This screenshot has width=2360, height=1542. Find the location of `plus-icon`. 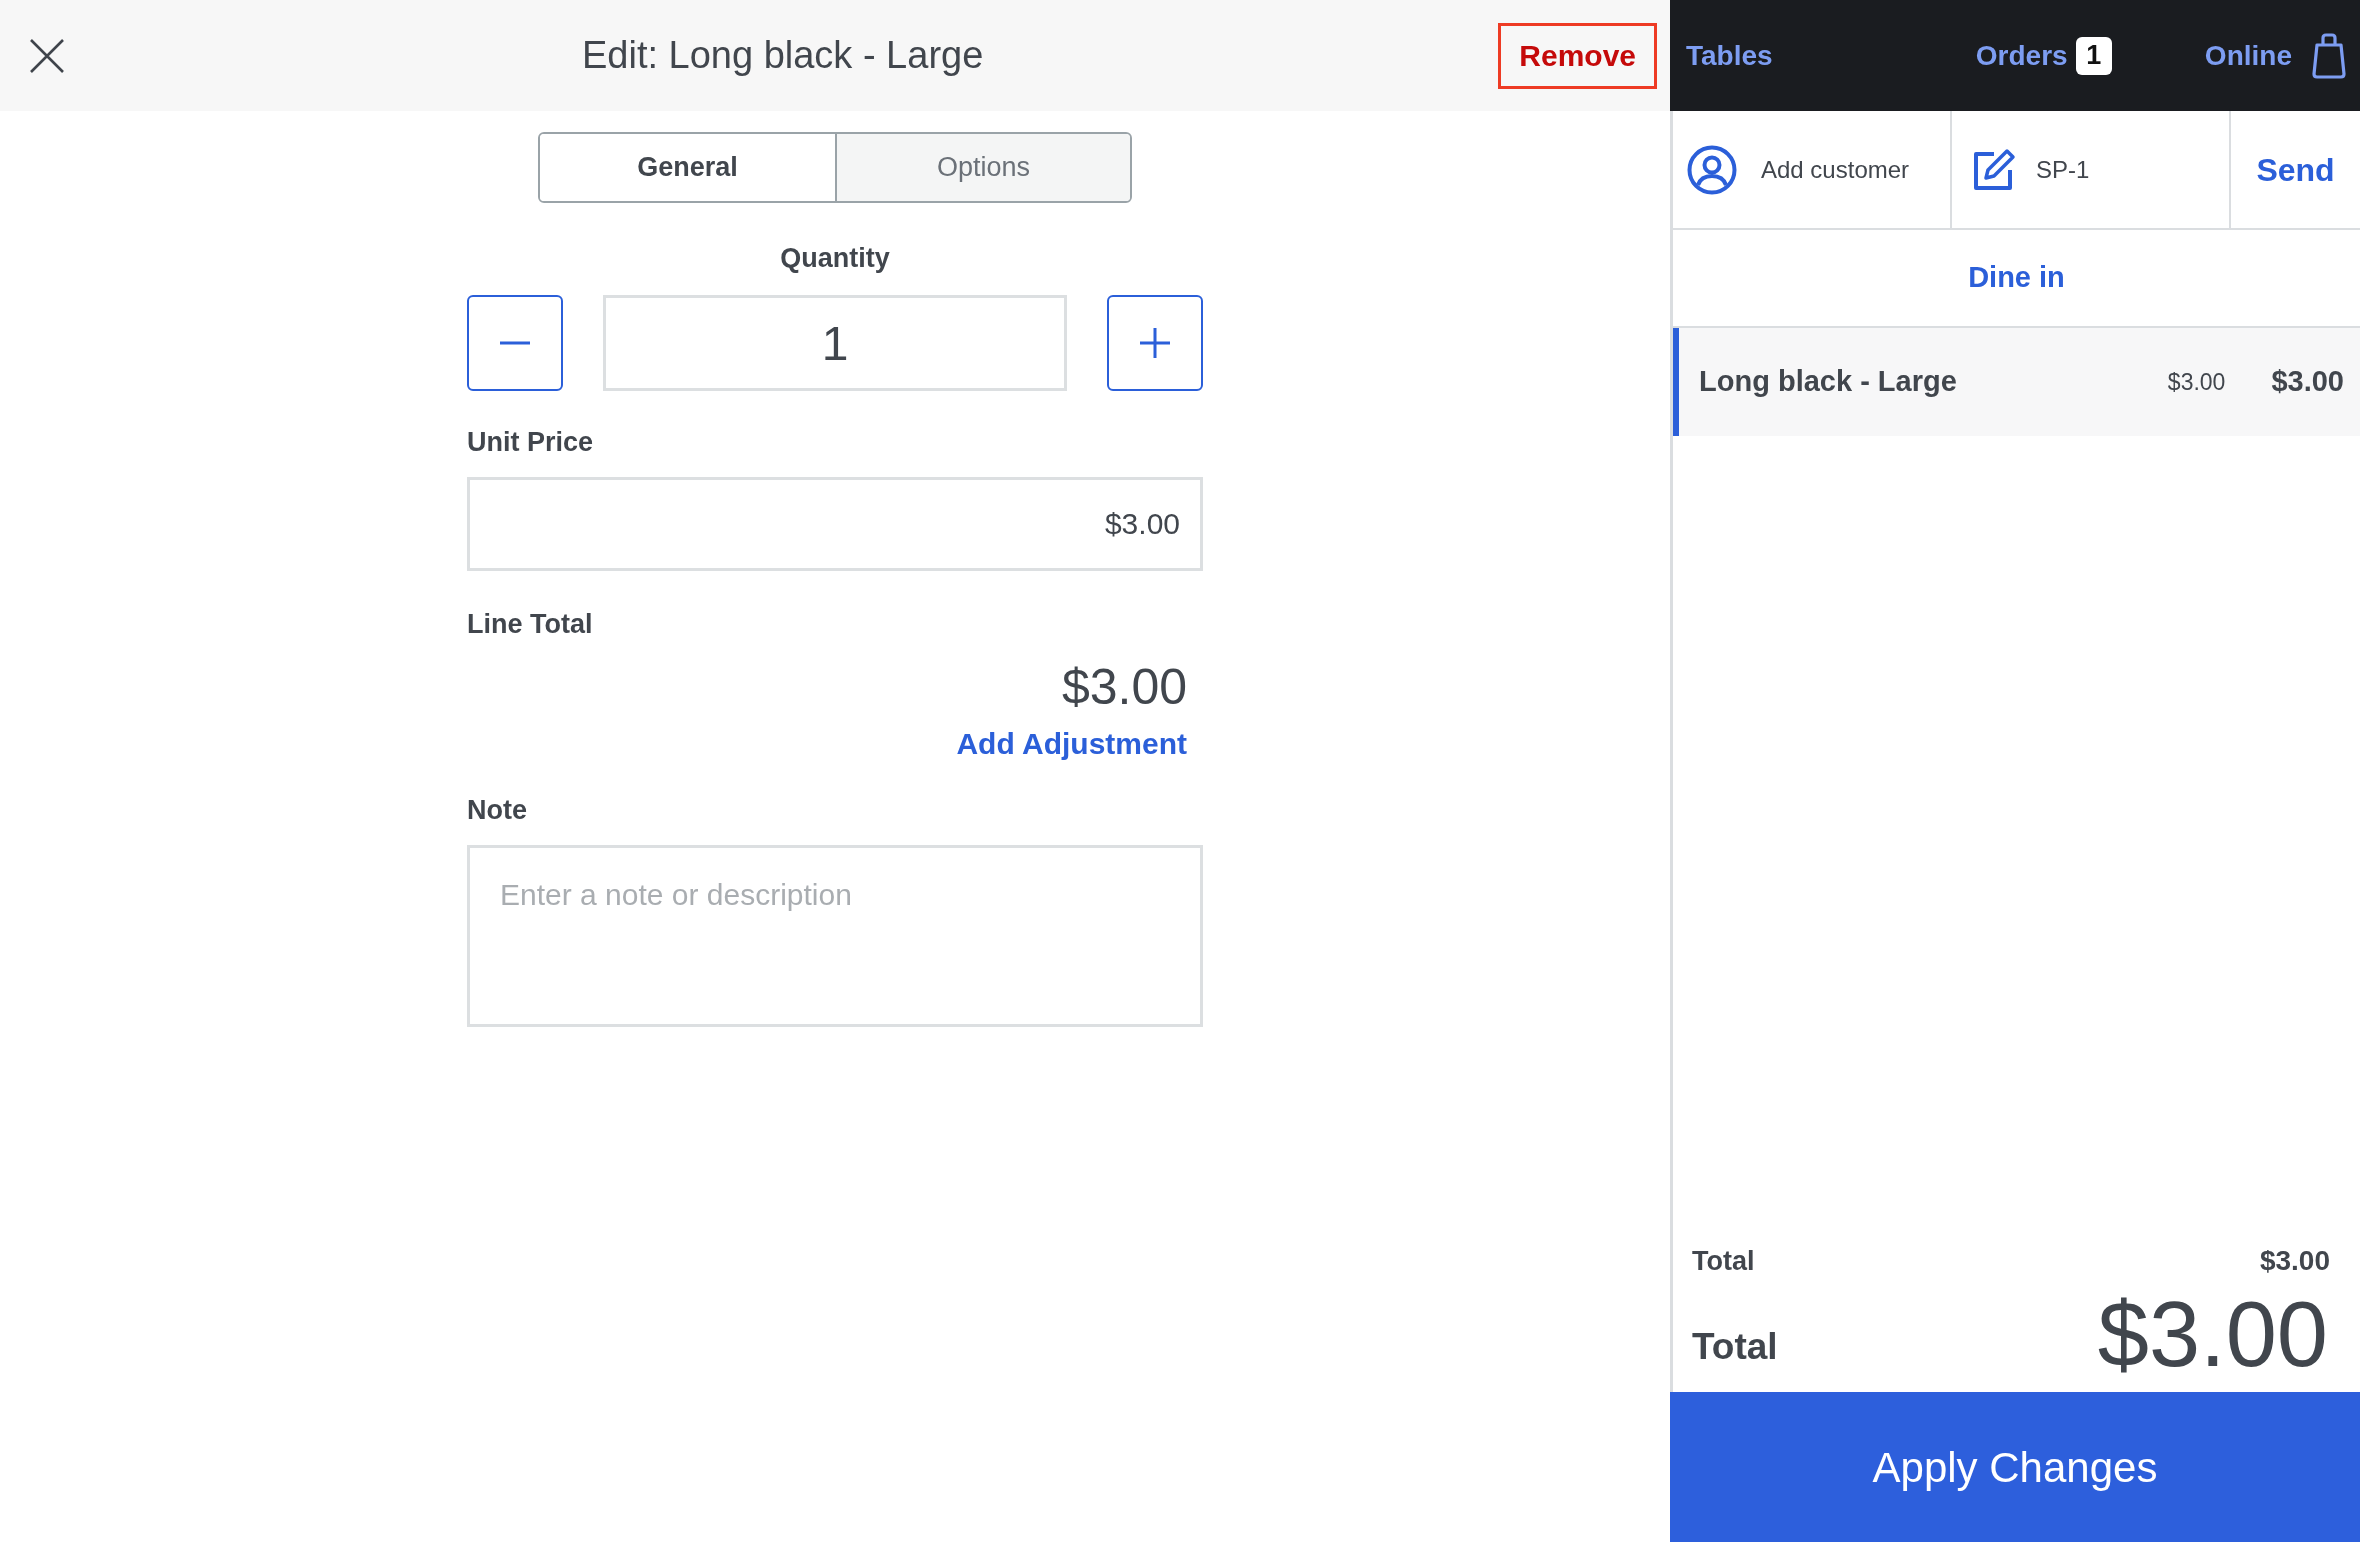

plus-icon is located at coordinates (1155, 343).